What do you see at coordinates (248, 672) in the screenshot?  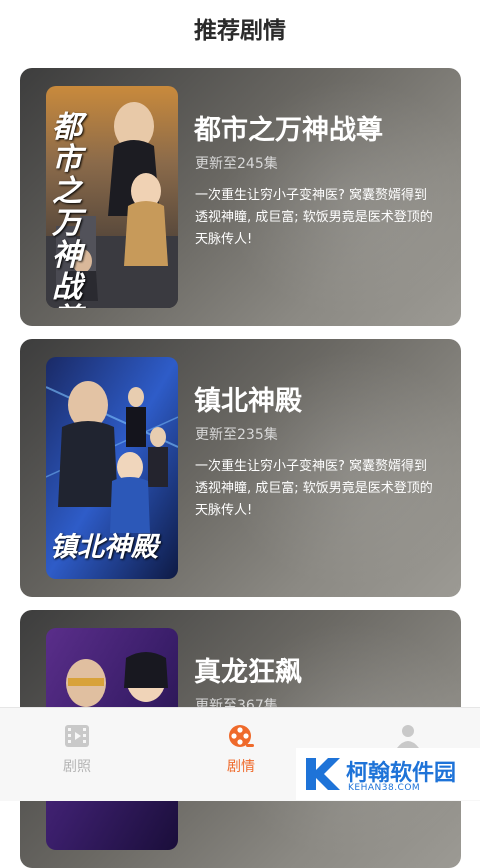 I see `drama-title: 真龙狂飙` at bounding box center [248, 672].